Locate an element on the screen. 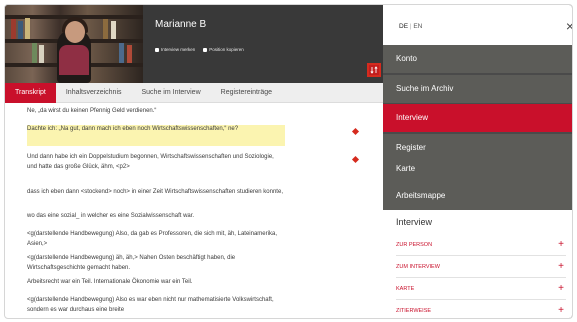 This screenshot has width=577, height=322. person-face is located at coordinates (75, 32).